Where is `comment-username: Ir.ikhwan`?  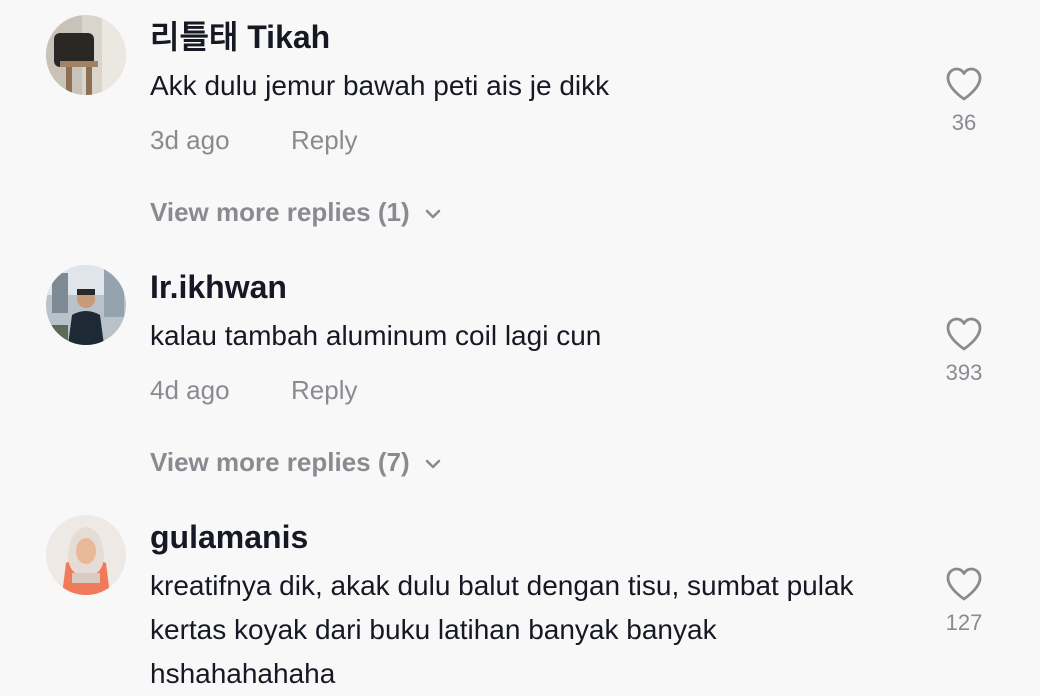 comment-username: Ir.ikhwan is located at coordinates (218, 287).